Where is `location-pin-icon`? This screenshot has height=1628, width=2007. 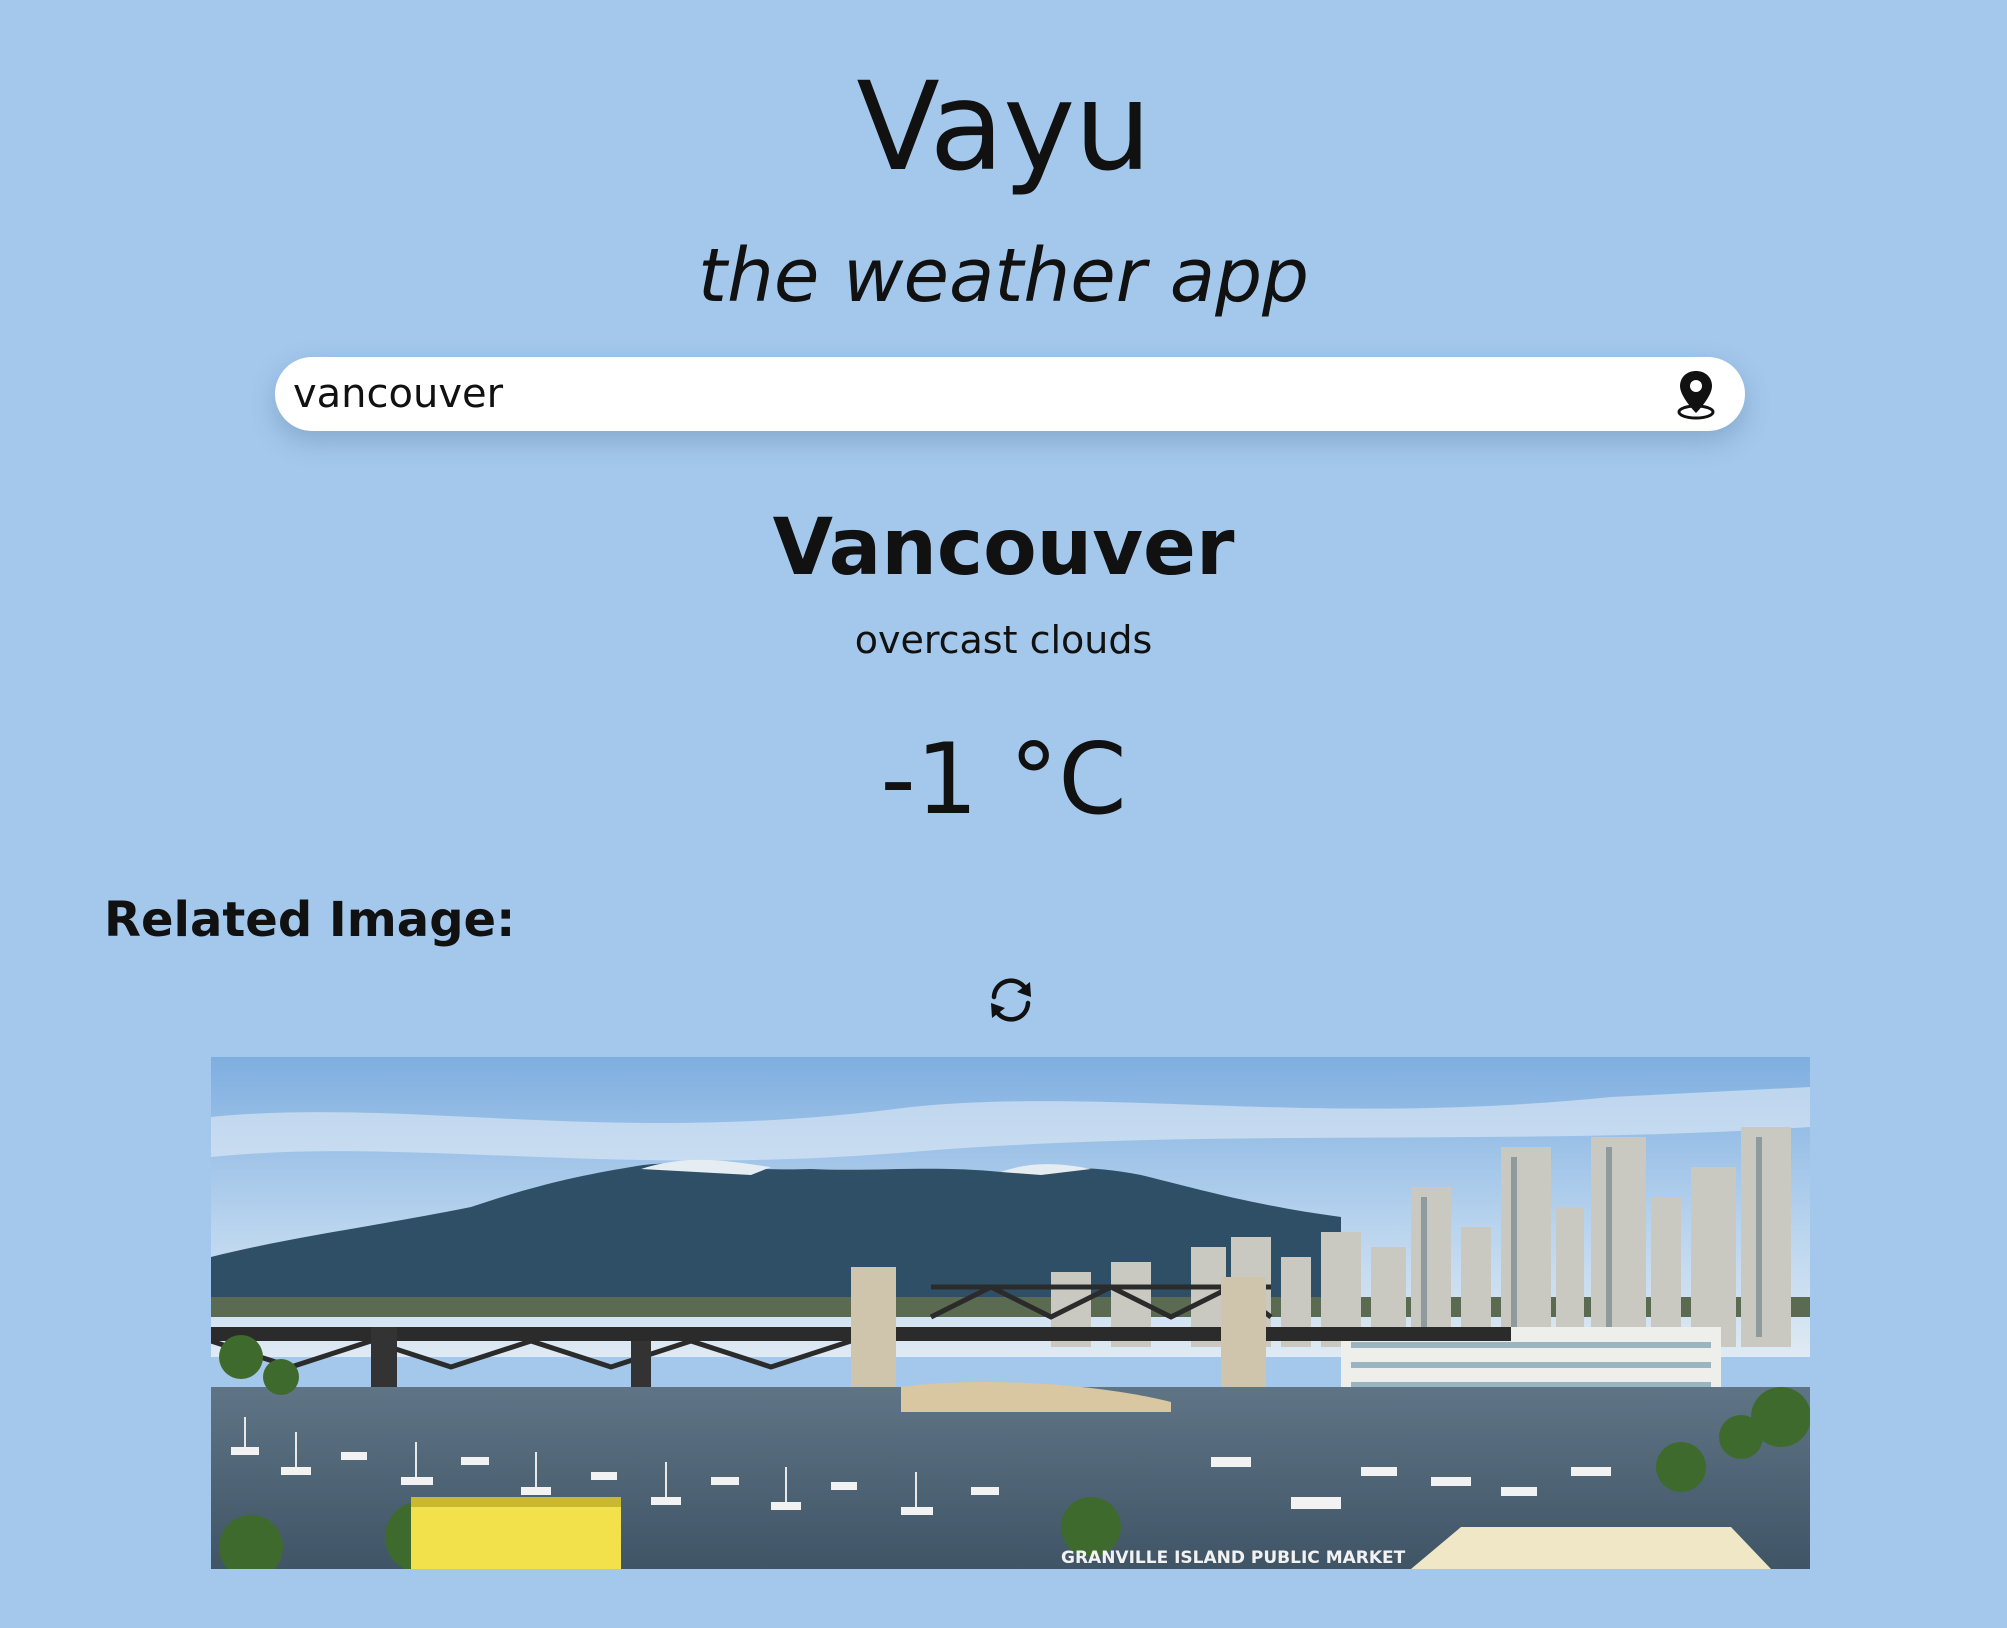
location-pin-icon is located at coordinates (1696, 395).